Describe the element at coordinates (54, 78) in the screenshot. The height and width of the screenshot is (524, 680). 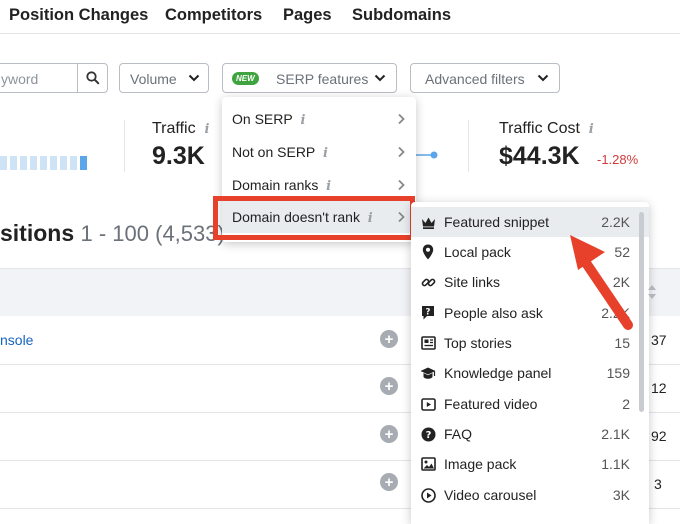
I see `keyword-search-input: yword` at that location.